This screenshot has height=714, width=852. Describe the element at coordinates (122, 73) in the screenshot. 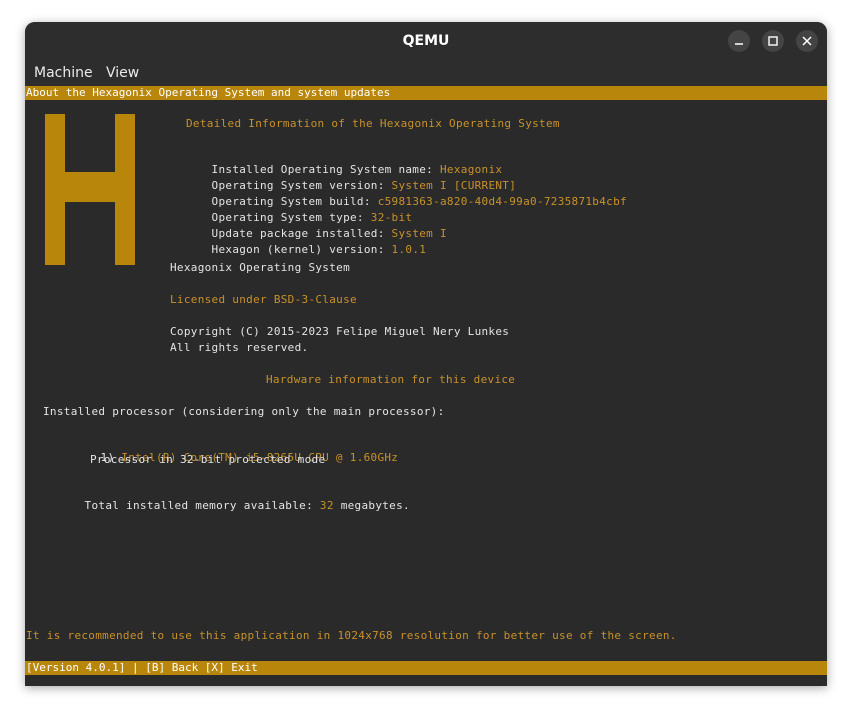

I see `menu-view: View` at that location.